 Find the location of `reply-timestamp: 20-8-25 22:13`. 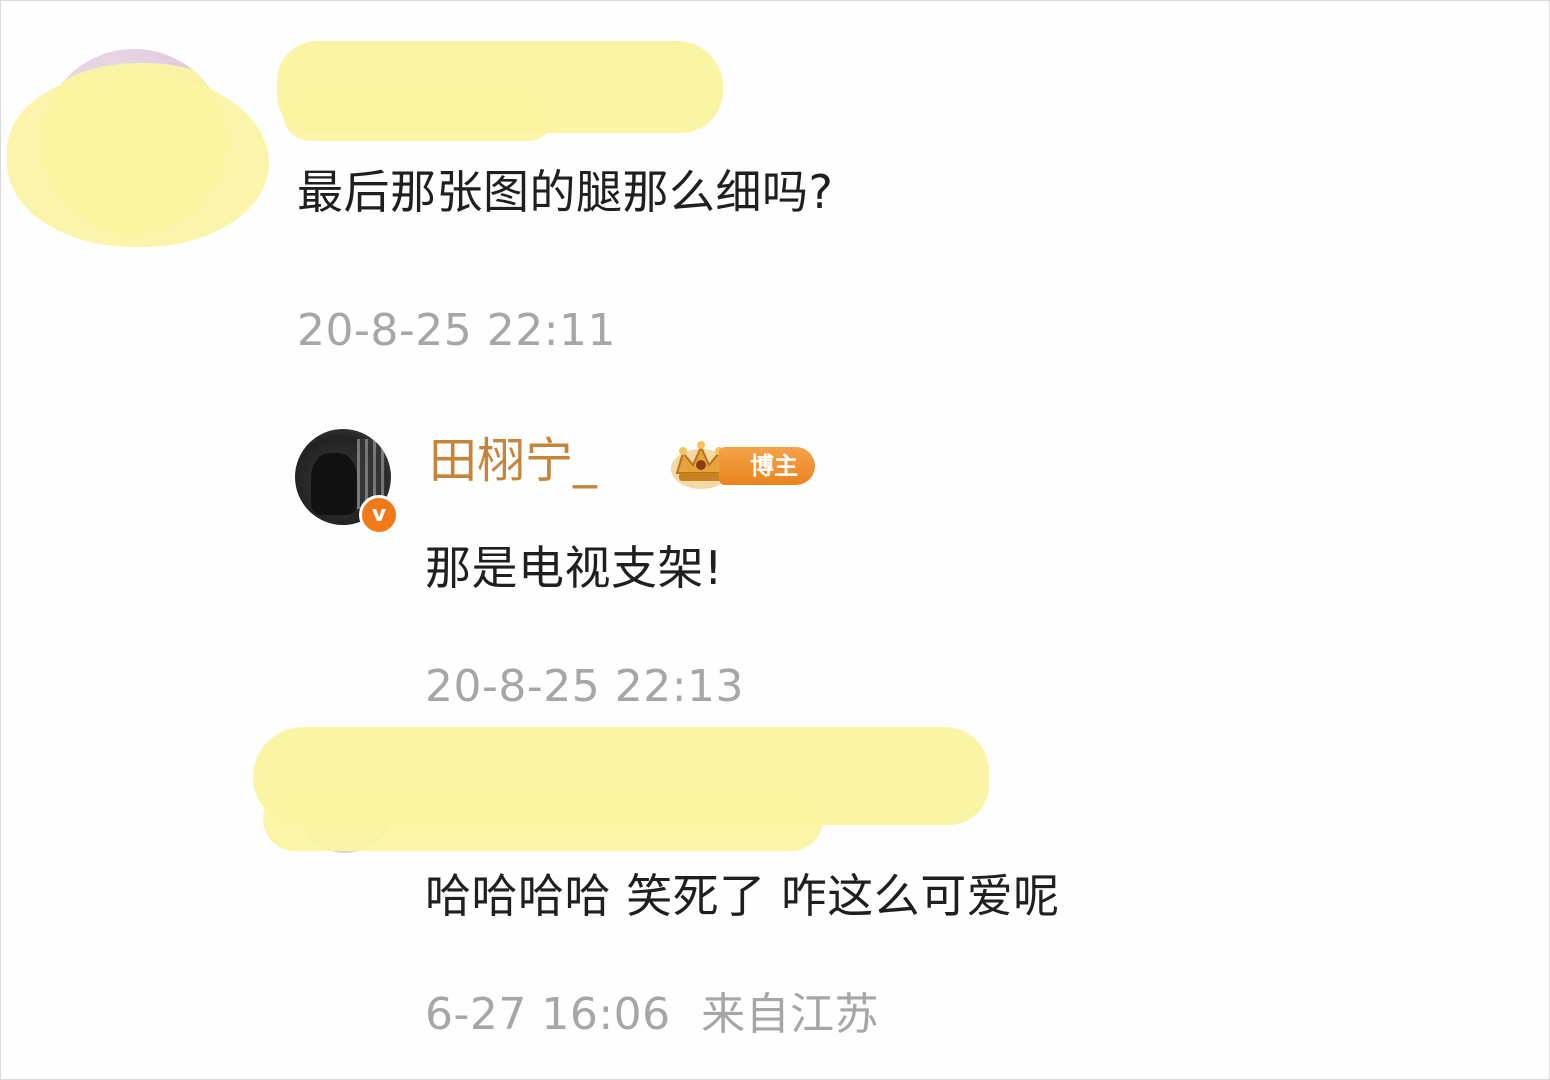

reply-timestamp: 20-8-25 22:13 is located at coordinates (585, 686).